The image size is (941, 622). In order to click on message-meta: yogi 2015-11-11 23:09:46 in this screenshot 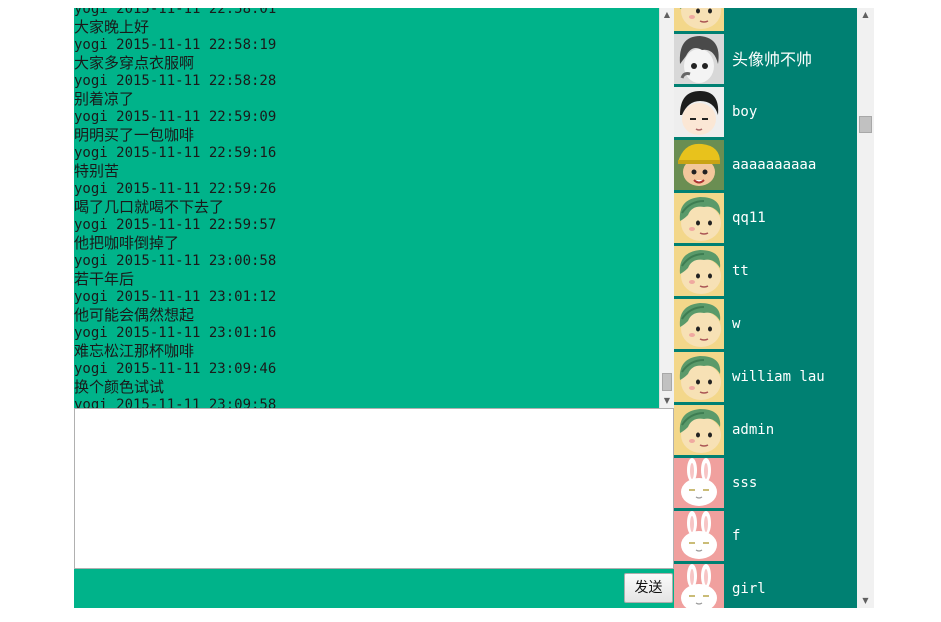, I will do `click(175, 369)`.